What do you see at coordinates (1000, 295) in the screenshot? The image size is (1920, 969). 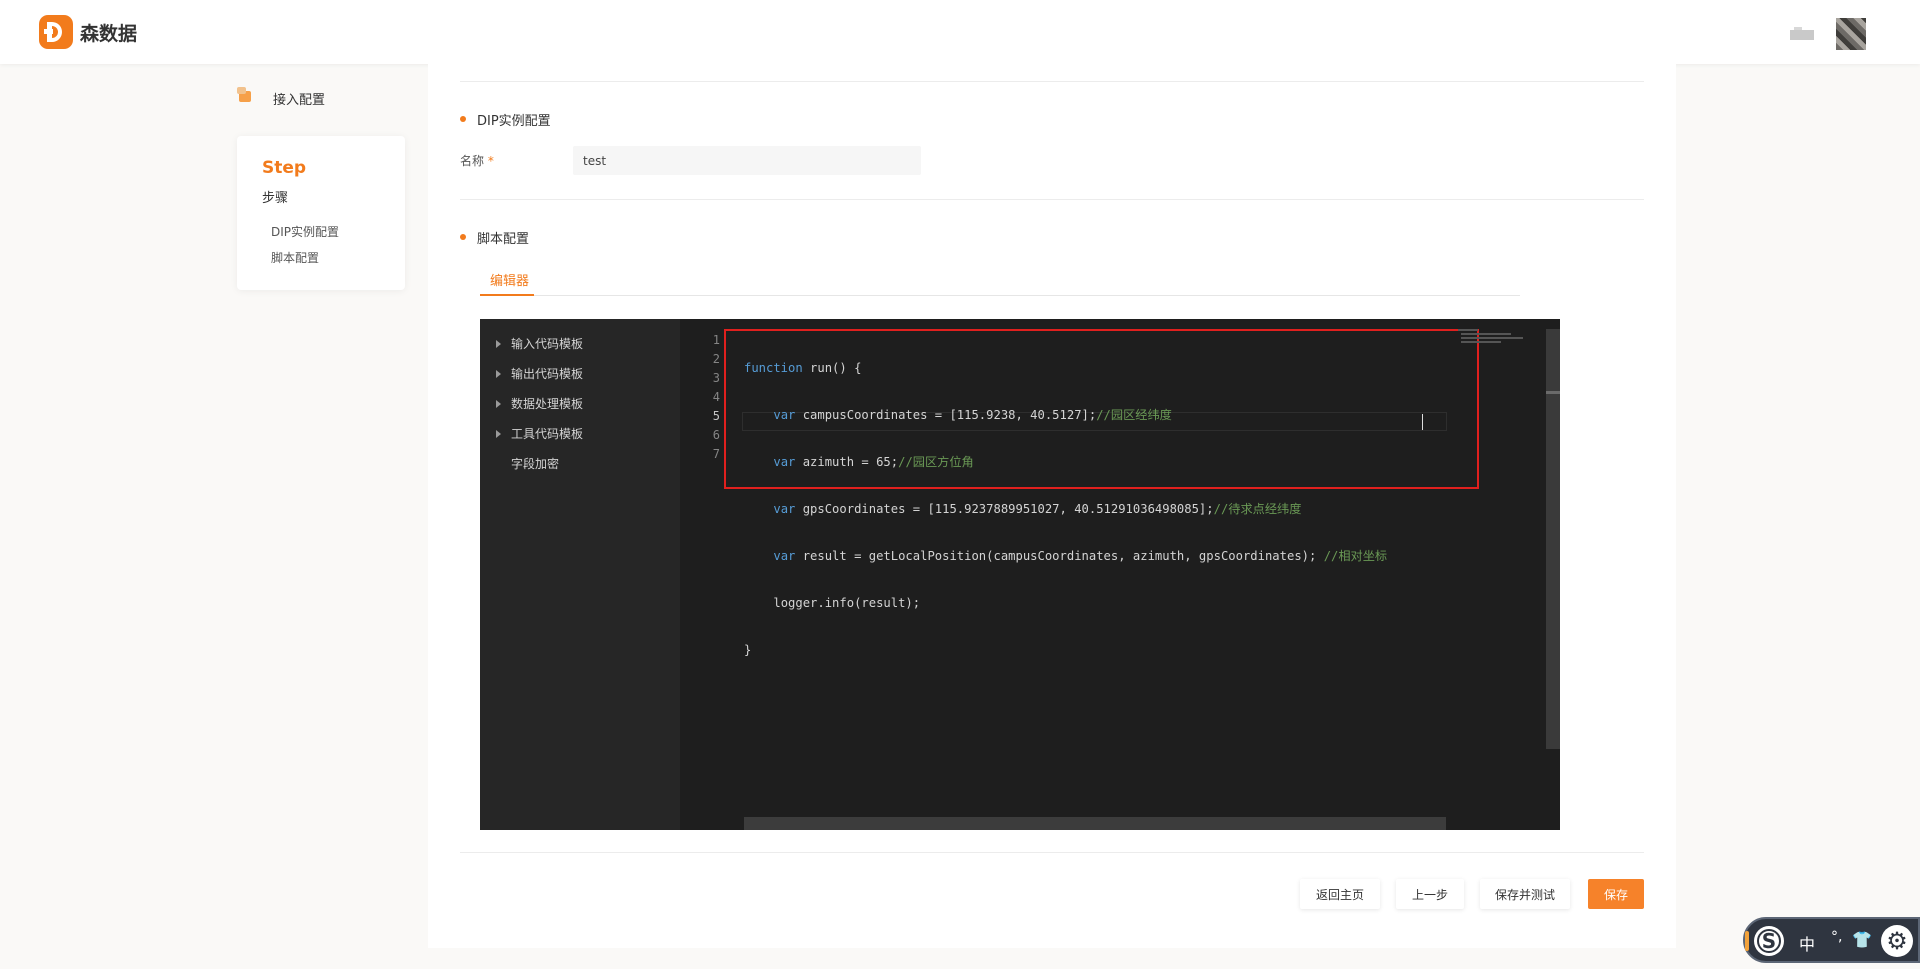 I see `tab-bar-underline` at bounding box center [1000, 295].